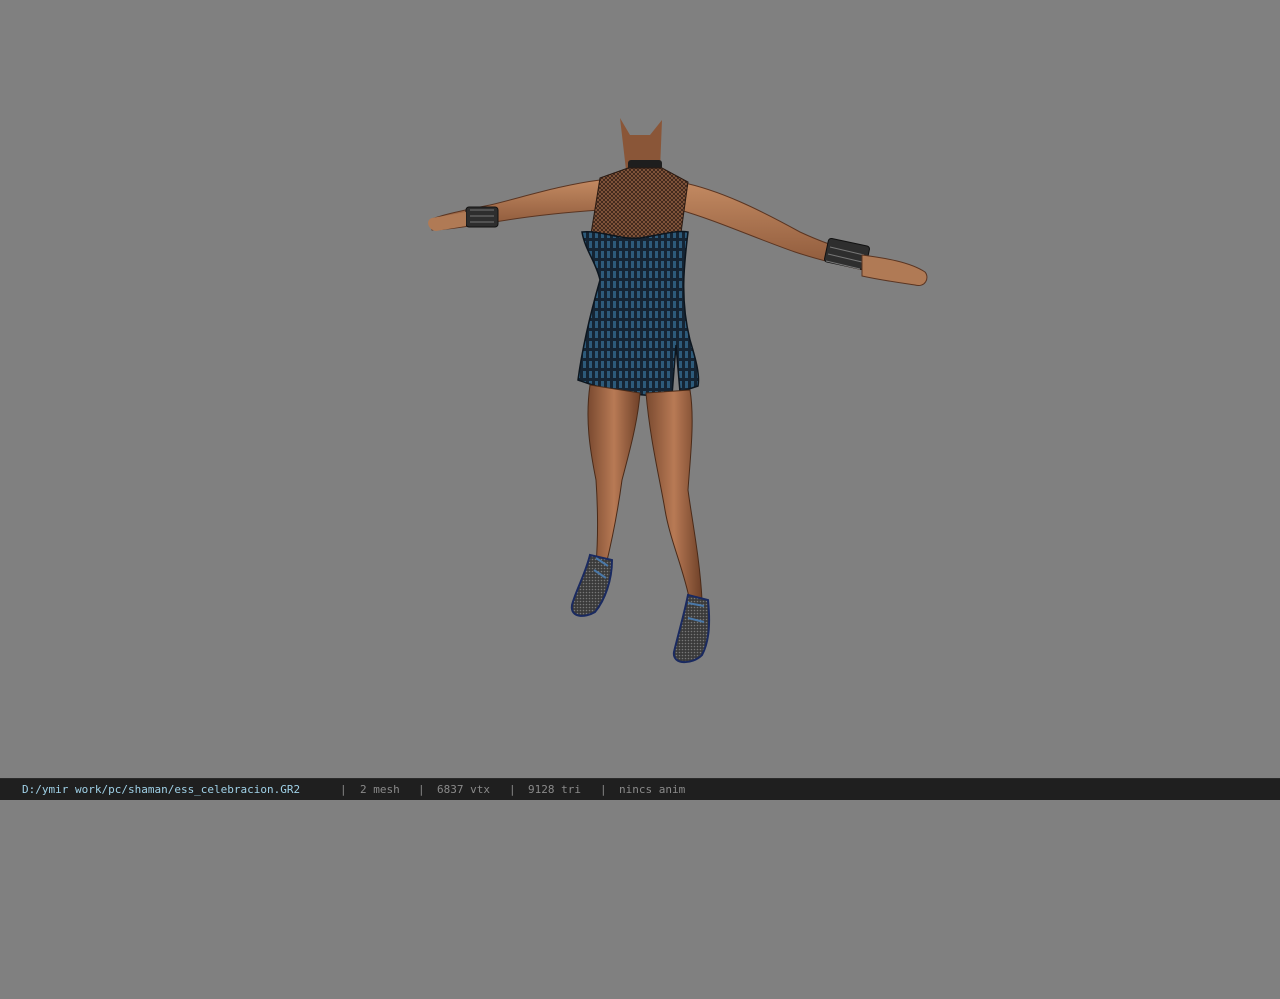 The image size is (1280, 999). What do you see at coordinates (639, 204) in the screenshot?
I see `torso-mesh` at bounding box center [639, 204].